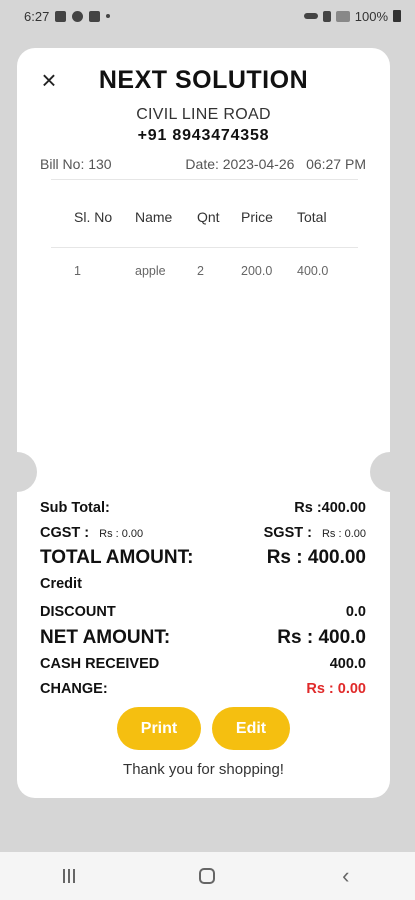 The width and height of the screenshot is (415, 900). What do you see at coordinates (336, 164) in the screenshot?
I see `bill-time: 06:27 PM` at bounding box center [336, 164].